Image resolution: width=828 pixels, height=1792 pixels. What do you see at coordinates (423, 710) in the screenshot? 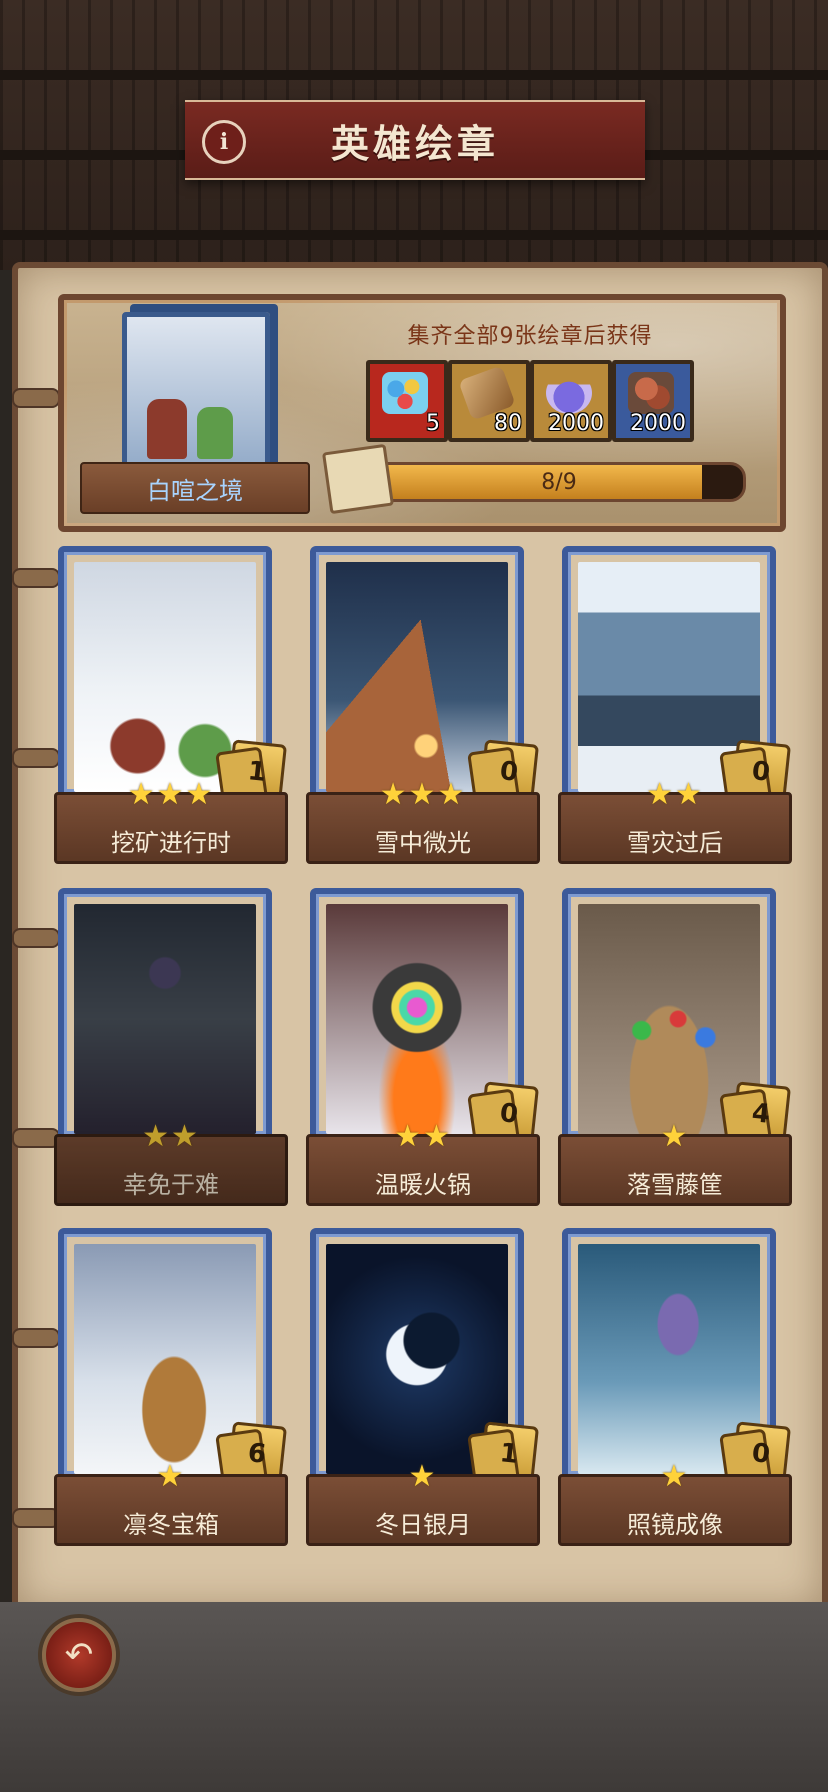
I see `hero-card: 0 ★★★ 雪中微光` at bounding box center [423, 710].